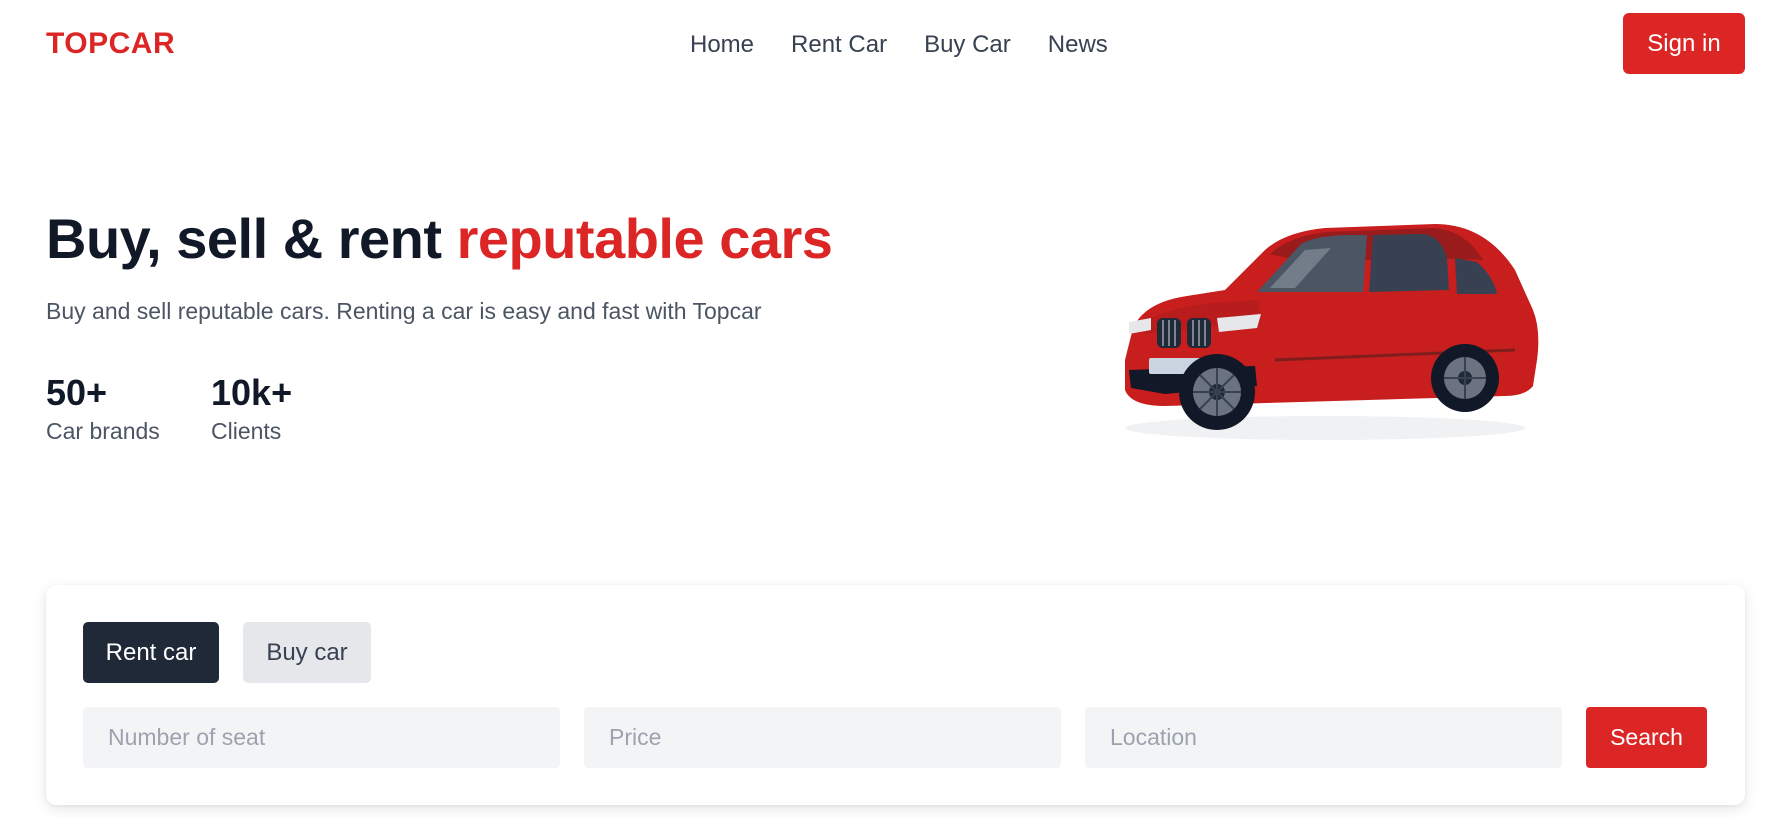 The width and height of the screenshot is (1785, 818). Describe the element at coordinates (1332, 332) in the screenshot. I see `hero-car-image` at that location.